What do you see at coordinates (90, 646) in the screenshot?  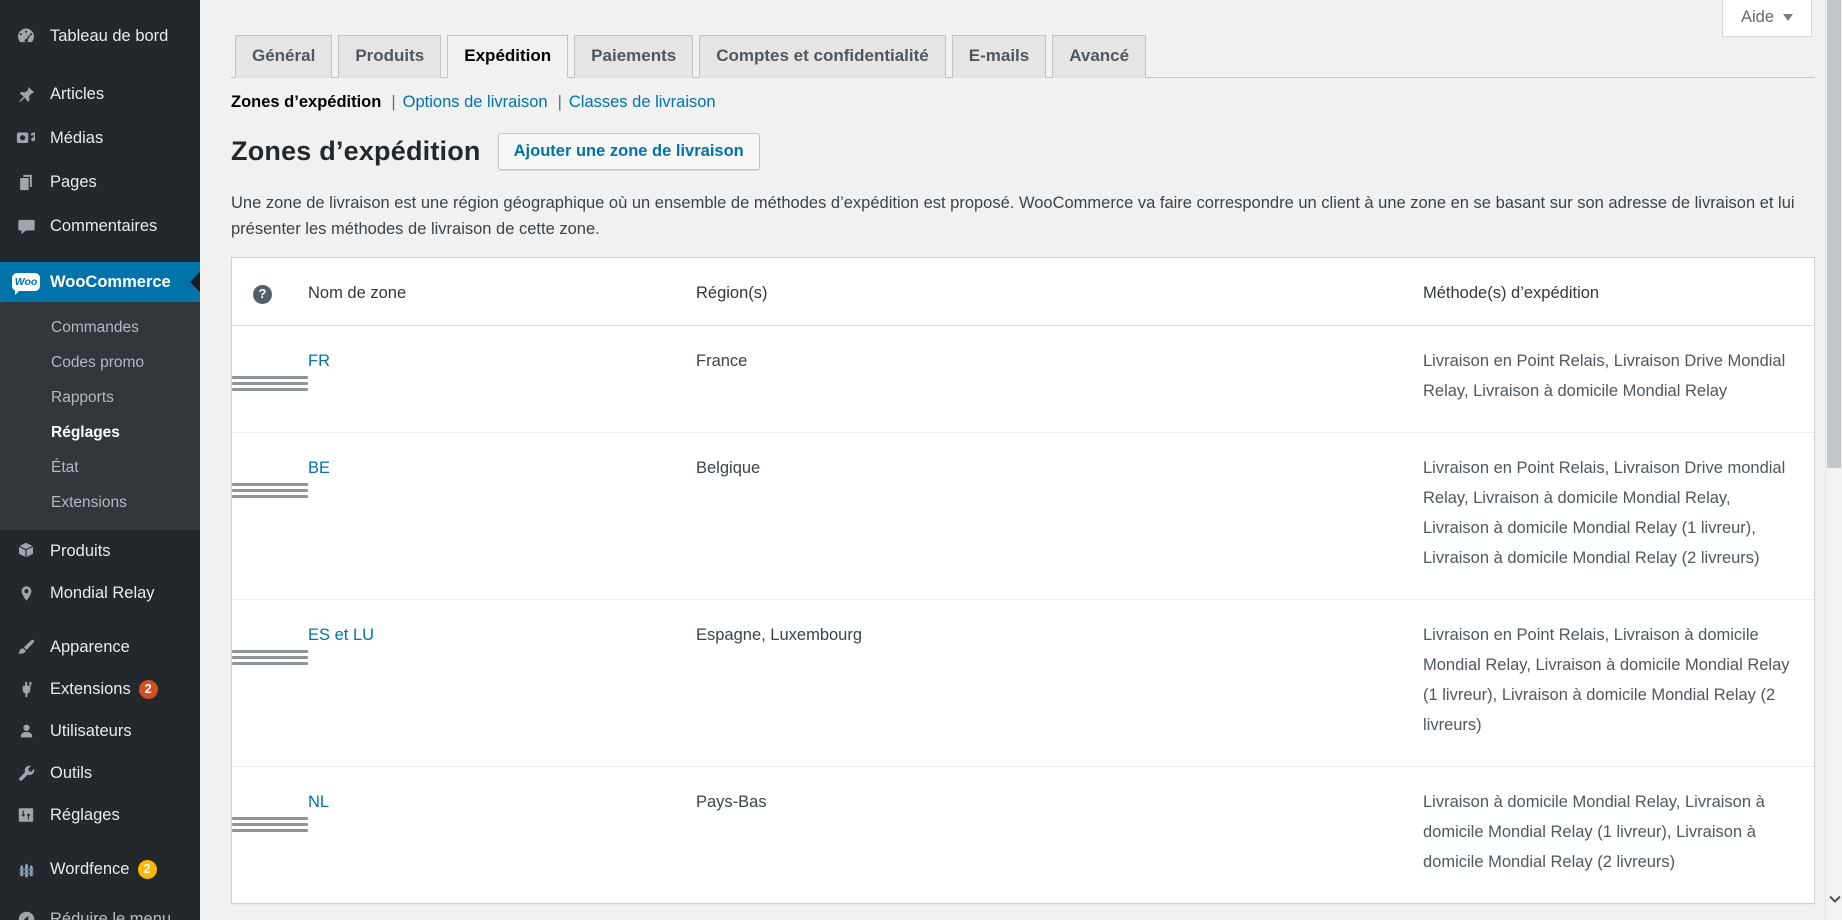 I see `sidebar-item-label: Apparence` at bounding box center [90, 646].